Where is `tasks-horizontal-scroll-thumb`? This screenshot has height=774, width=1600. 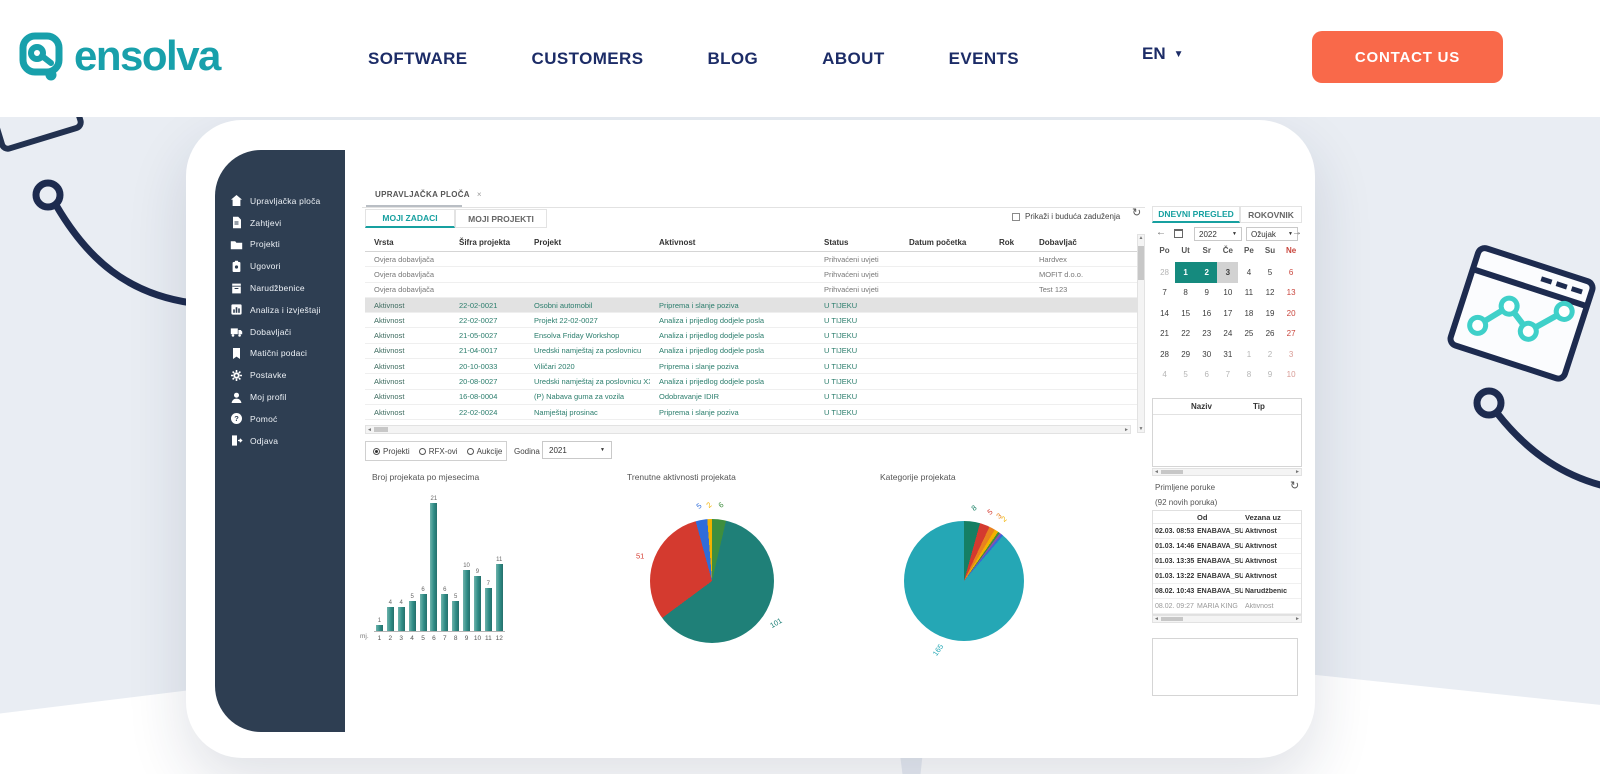
tasks-horizontal-scroll-thumb is located at coordinates (381, 429).